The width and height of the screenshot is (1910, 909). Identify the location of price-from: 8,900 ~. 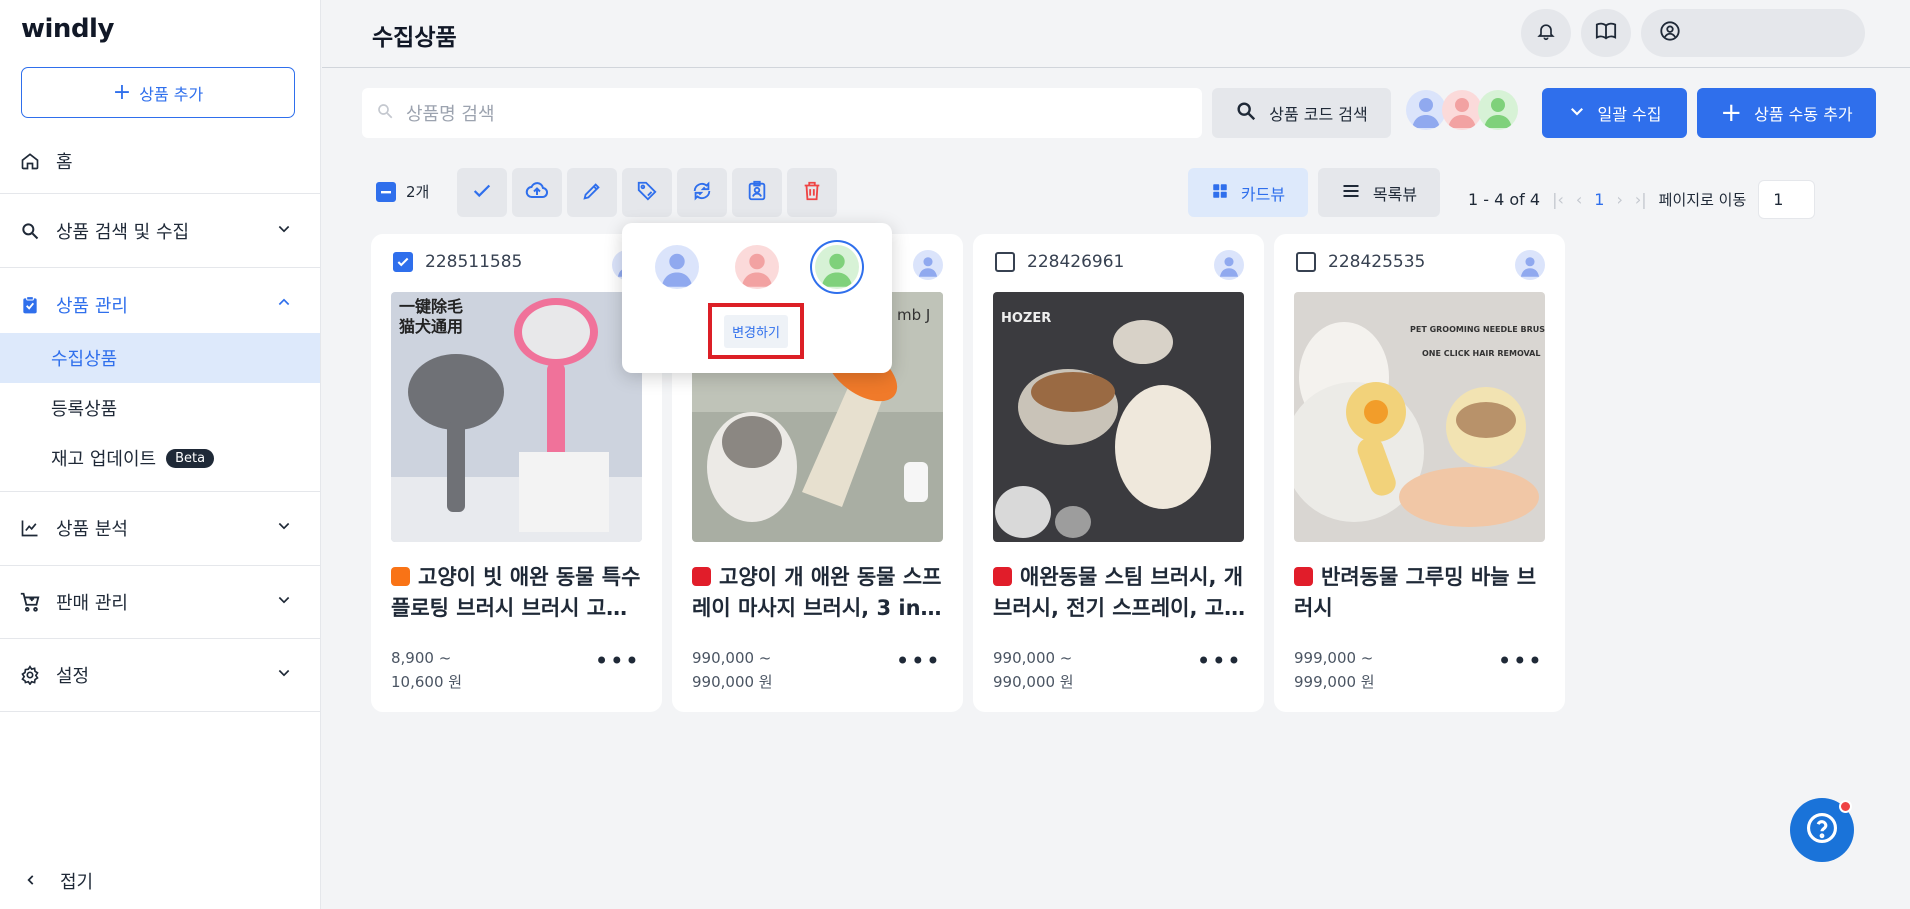
(421, 658).